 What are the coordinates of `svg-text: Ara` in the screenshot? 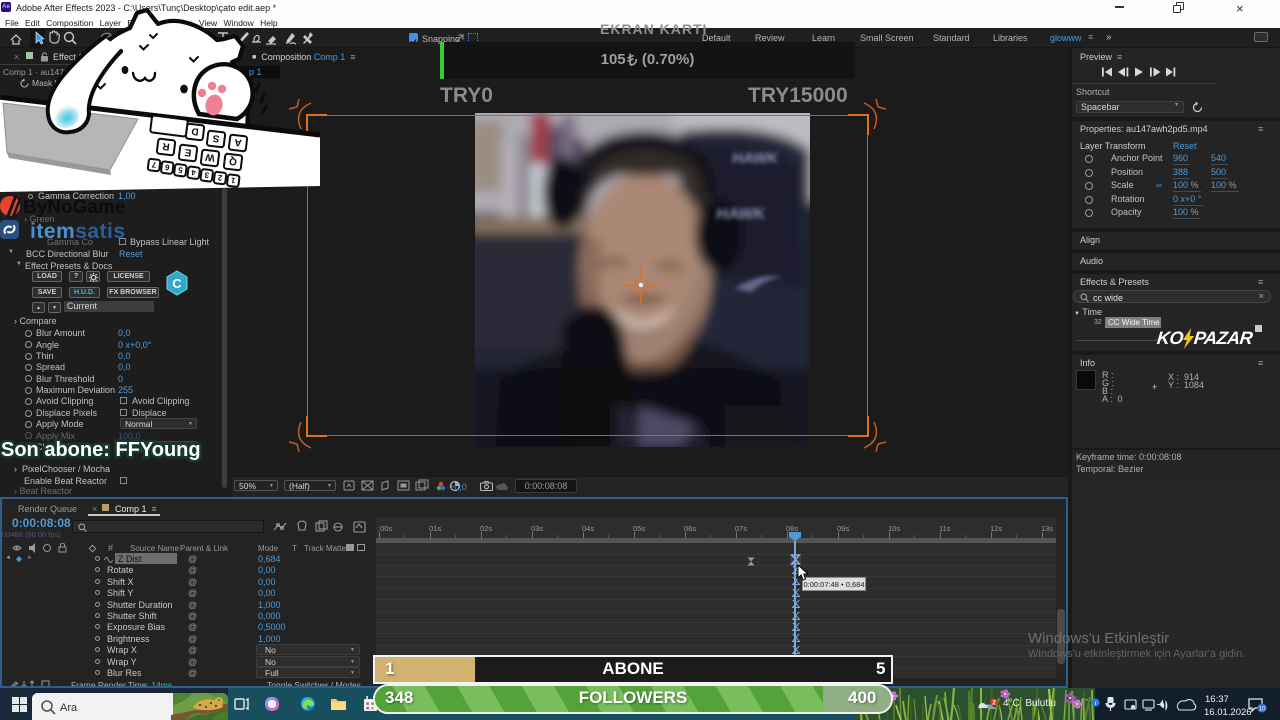 It's located at (69, 708).